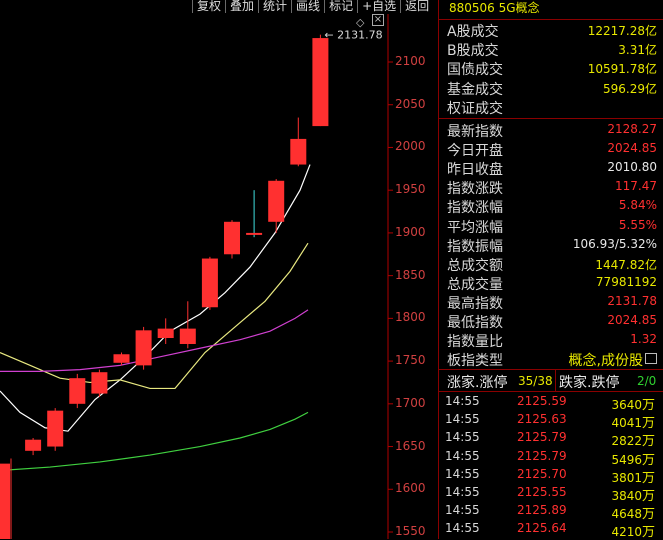 The height and width of the screenshot is (540, 663). Describe the element at coordinates (626, 281) in the screenshot. I see `stat-value: 77981192` at that location.